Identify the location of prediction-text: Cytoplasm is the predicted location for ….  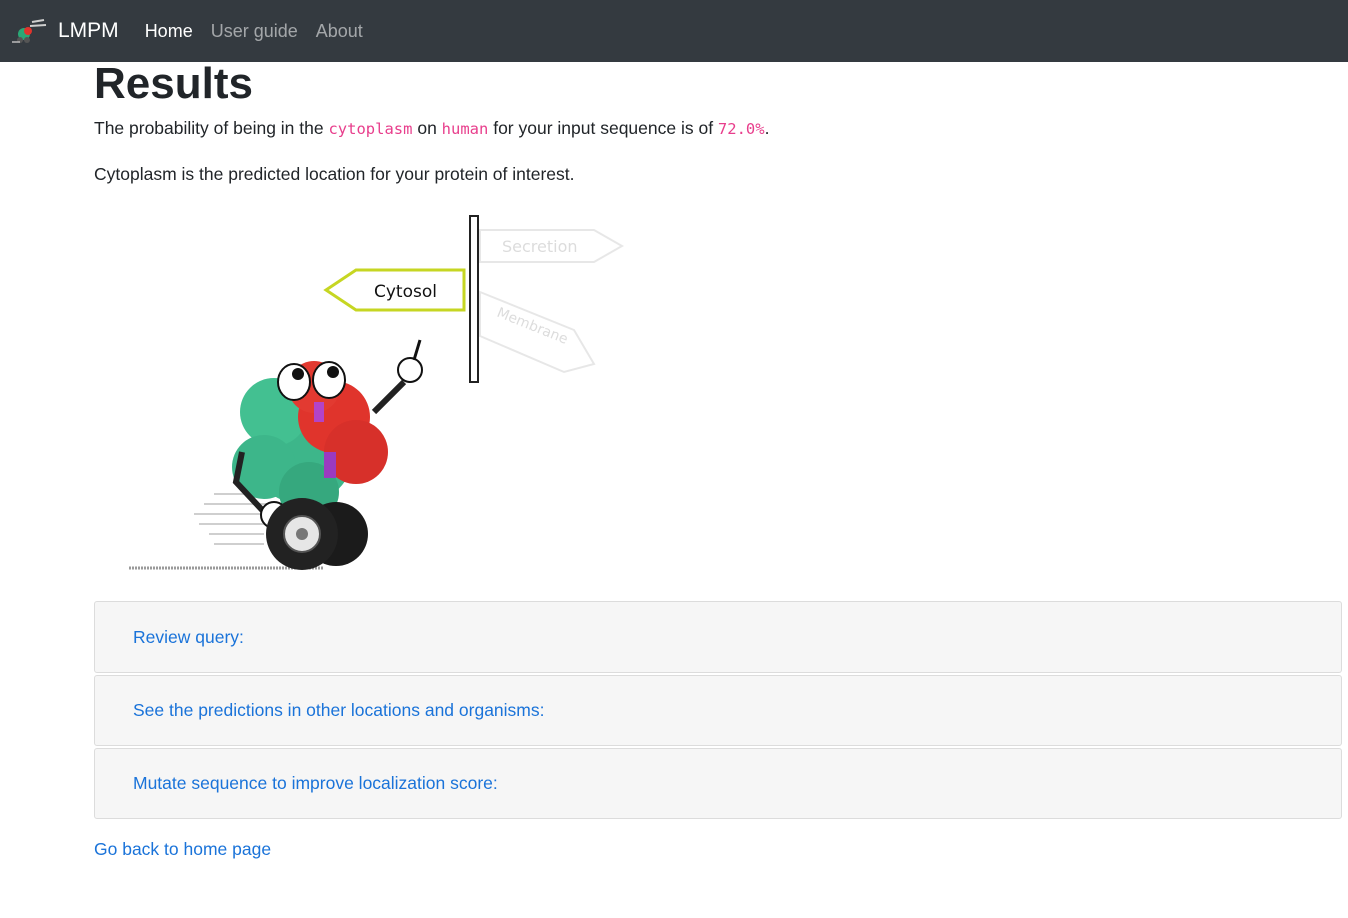
(334, 174).